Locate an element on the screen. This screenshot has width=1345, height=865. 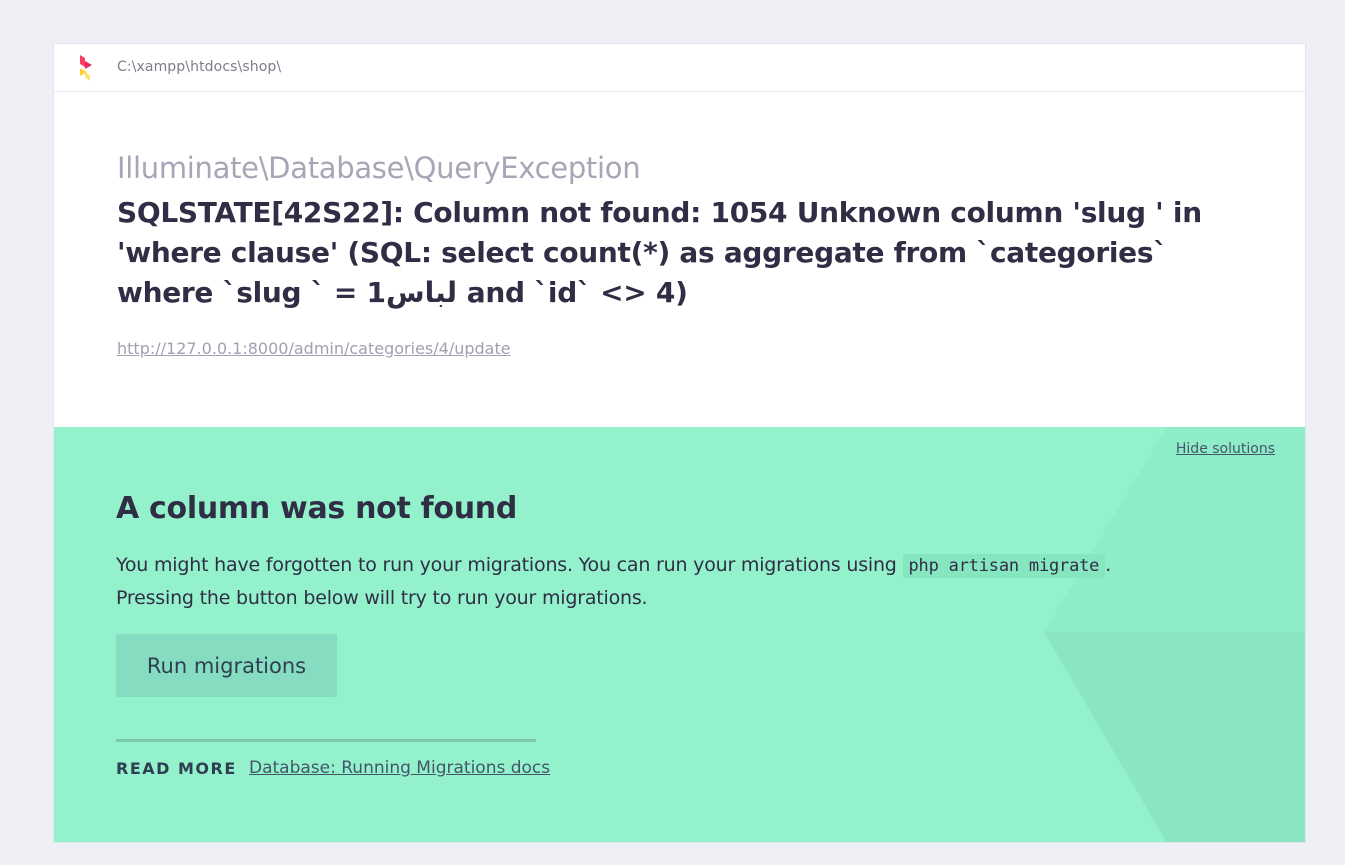
header-bar: C:\xampp\htdocs\shop\ is located at coordinates (679, 68).